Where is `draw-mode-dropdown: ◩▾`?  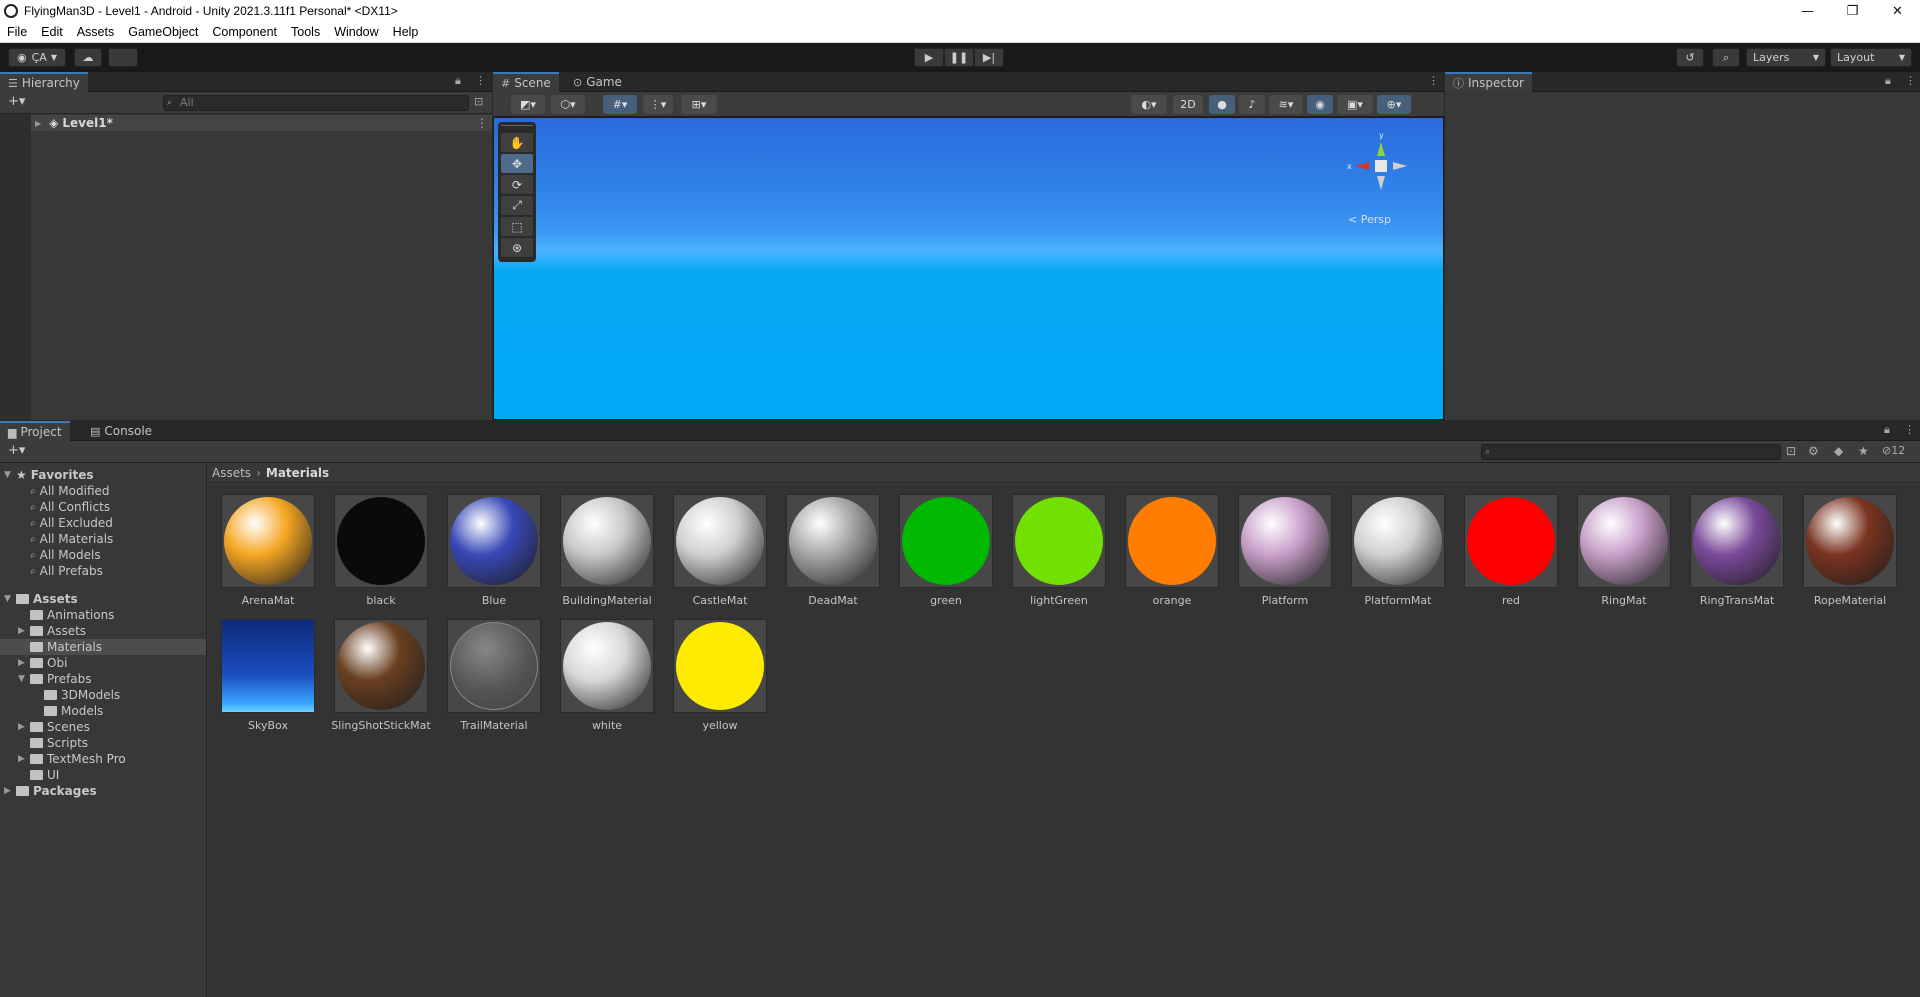
draw-mode-dropdown: ◩▾ is located at coordinates (528, 104).